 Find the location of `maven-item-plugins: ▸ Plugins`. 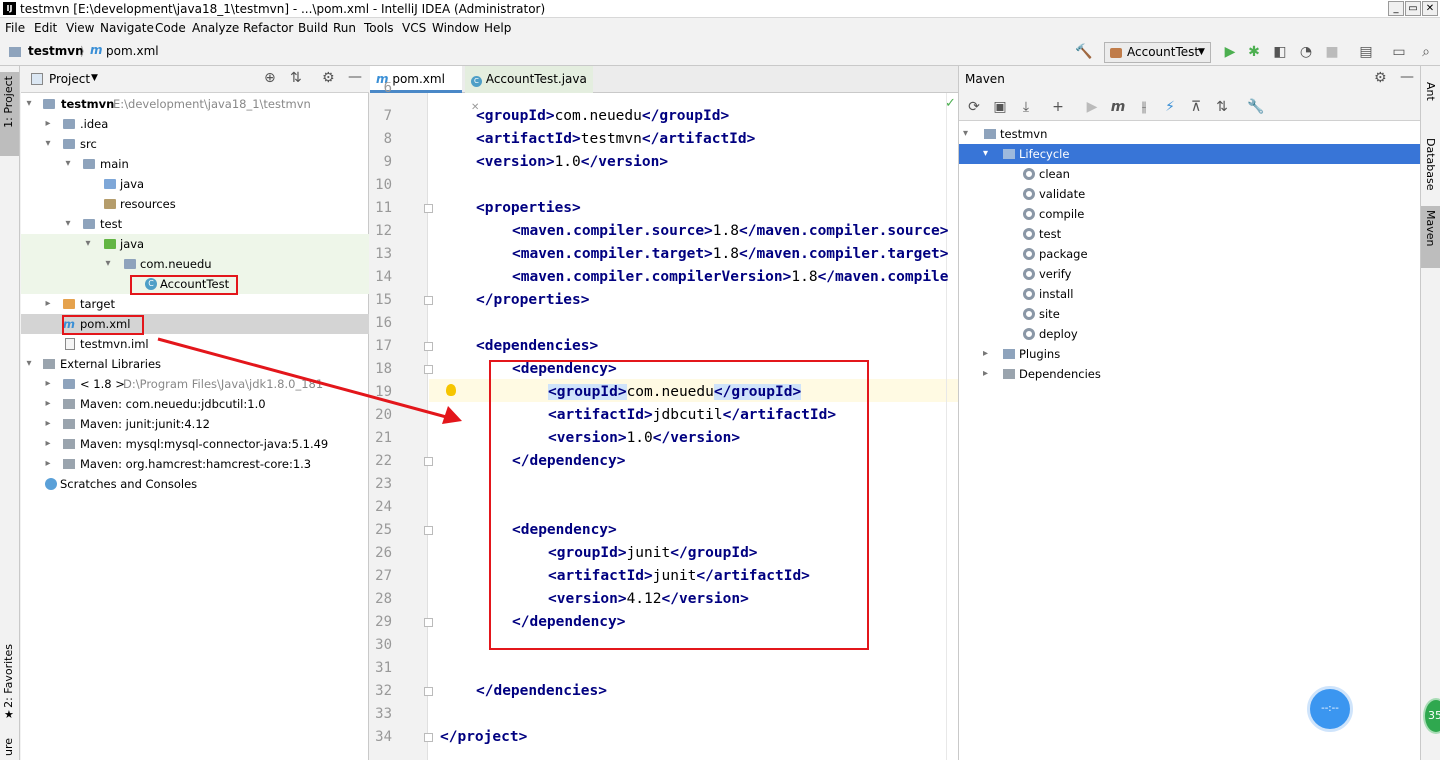

maven-item-plugins: ▸ Plugins is located at coordinates (1190, 354).